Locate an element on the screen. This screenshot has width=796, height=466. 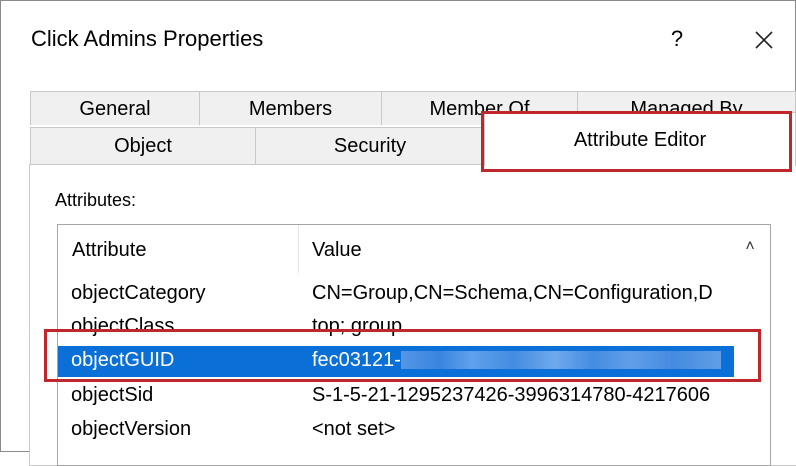
attributes-label: Attributes: is located at coordinates (96, 200).